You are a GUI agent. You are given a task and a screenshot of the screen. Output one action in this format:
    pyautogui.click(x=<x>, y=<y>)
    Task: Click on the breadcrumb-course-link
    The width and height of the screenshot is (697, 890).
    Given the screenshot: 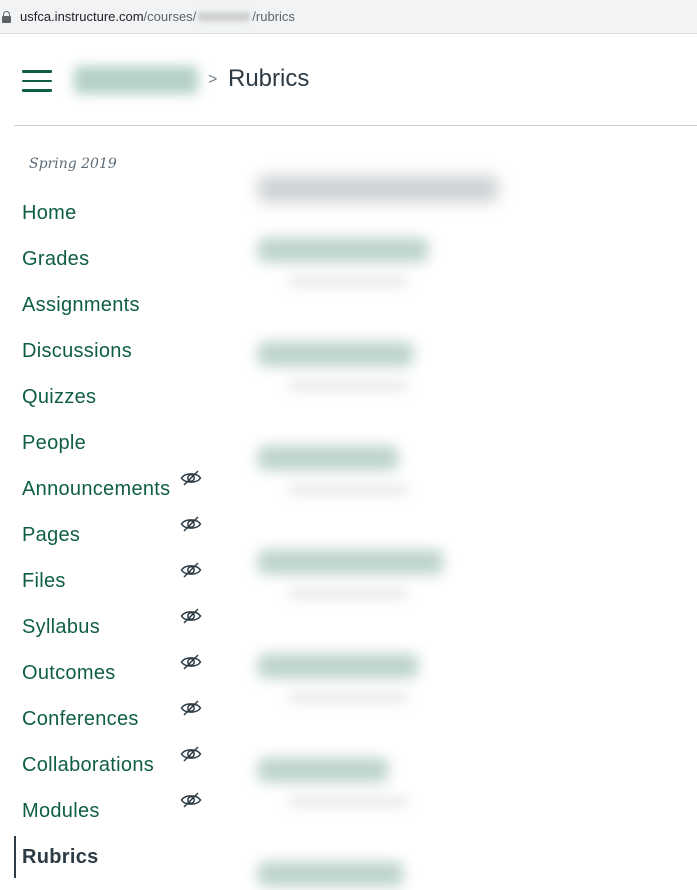 What is the action you would take?
    pyautogui.click(x=136, y=80)
    